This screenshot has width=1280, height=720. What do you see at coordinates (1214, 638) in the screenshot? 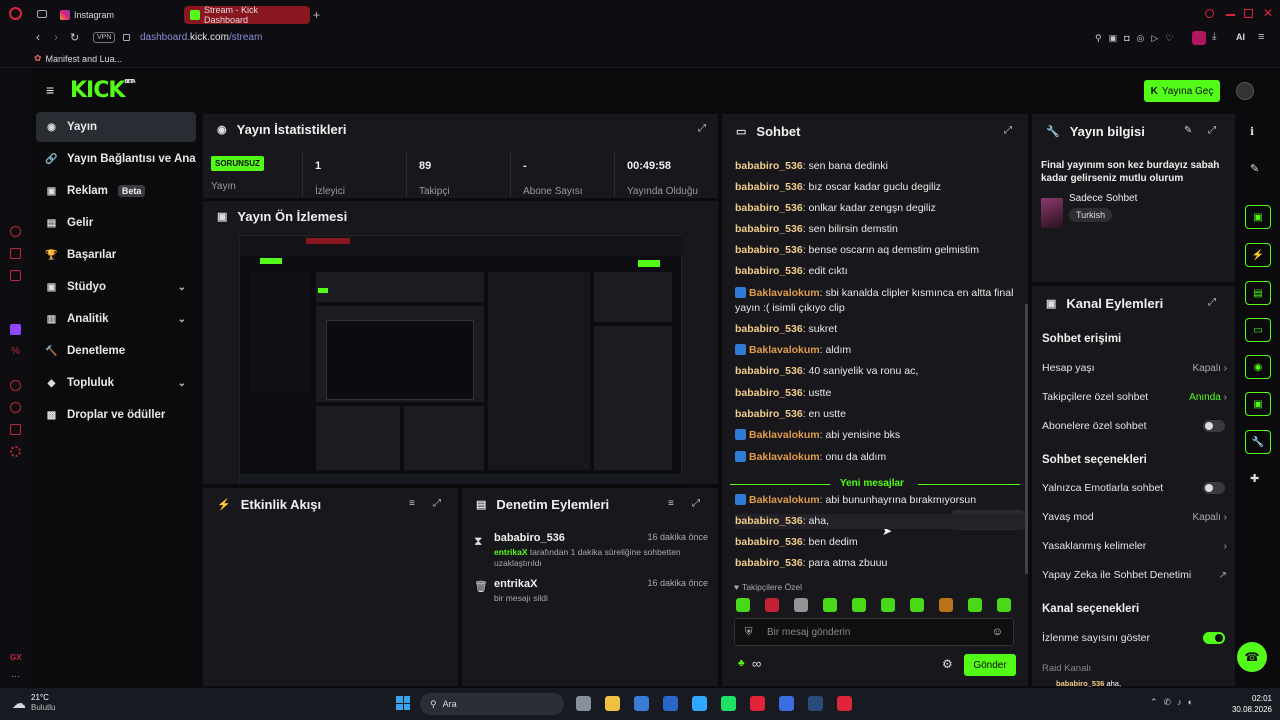
I see `show-viewers-toggle` at bounding box center [1214, 638].